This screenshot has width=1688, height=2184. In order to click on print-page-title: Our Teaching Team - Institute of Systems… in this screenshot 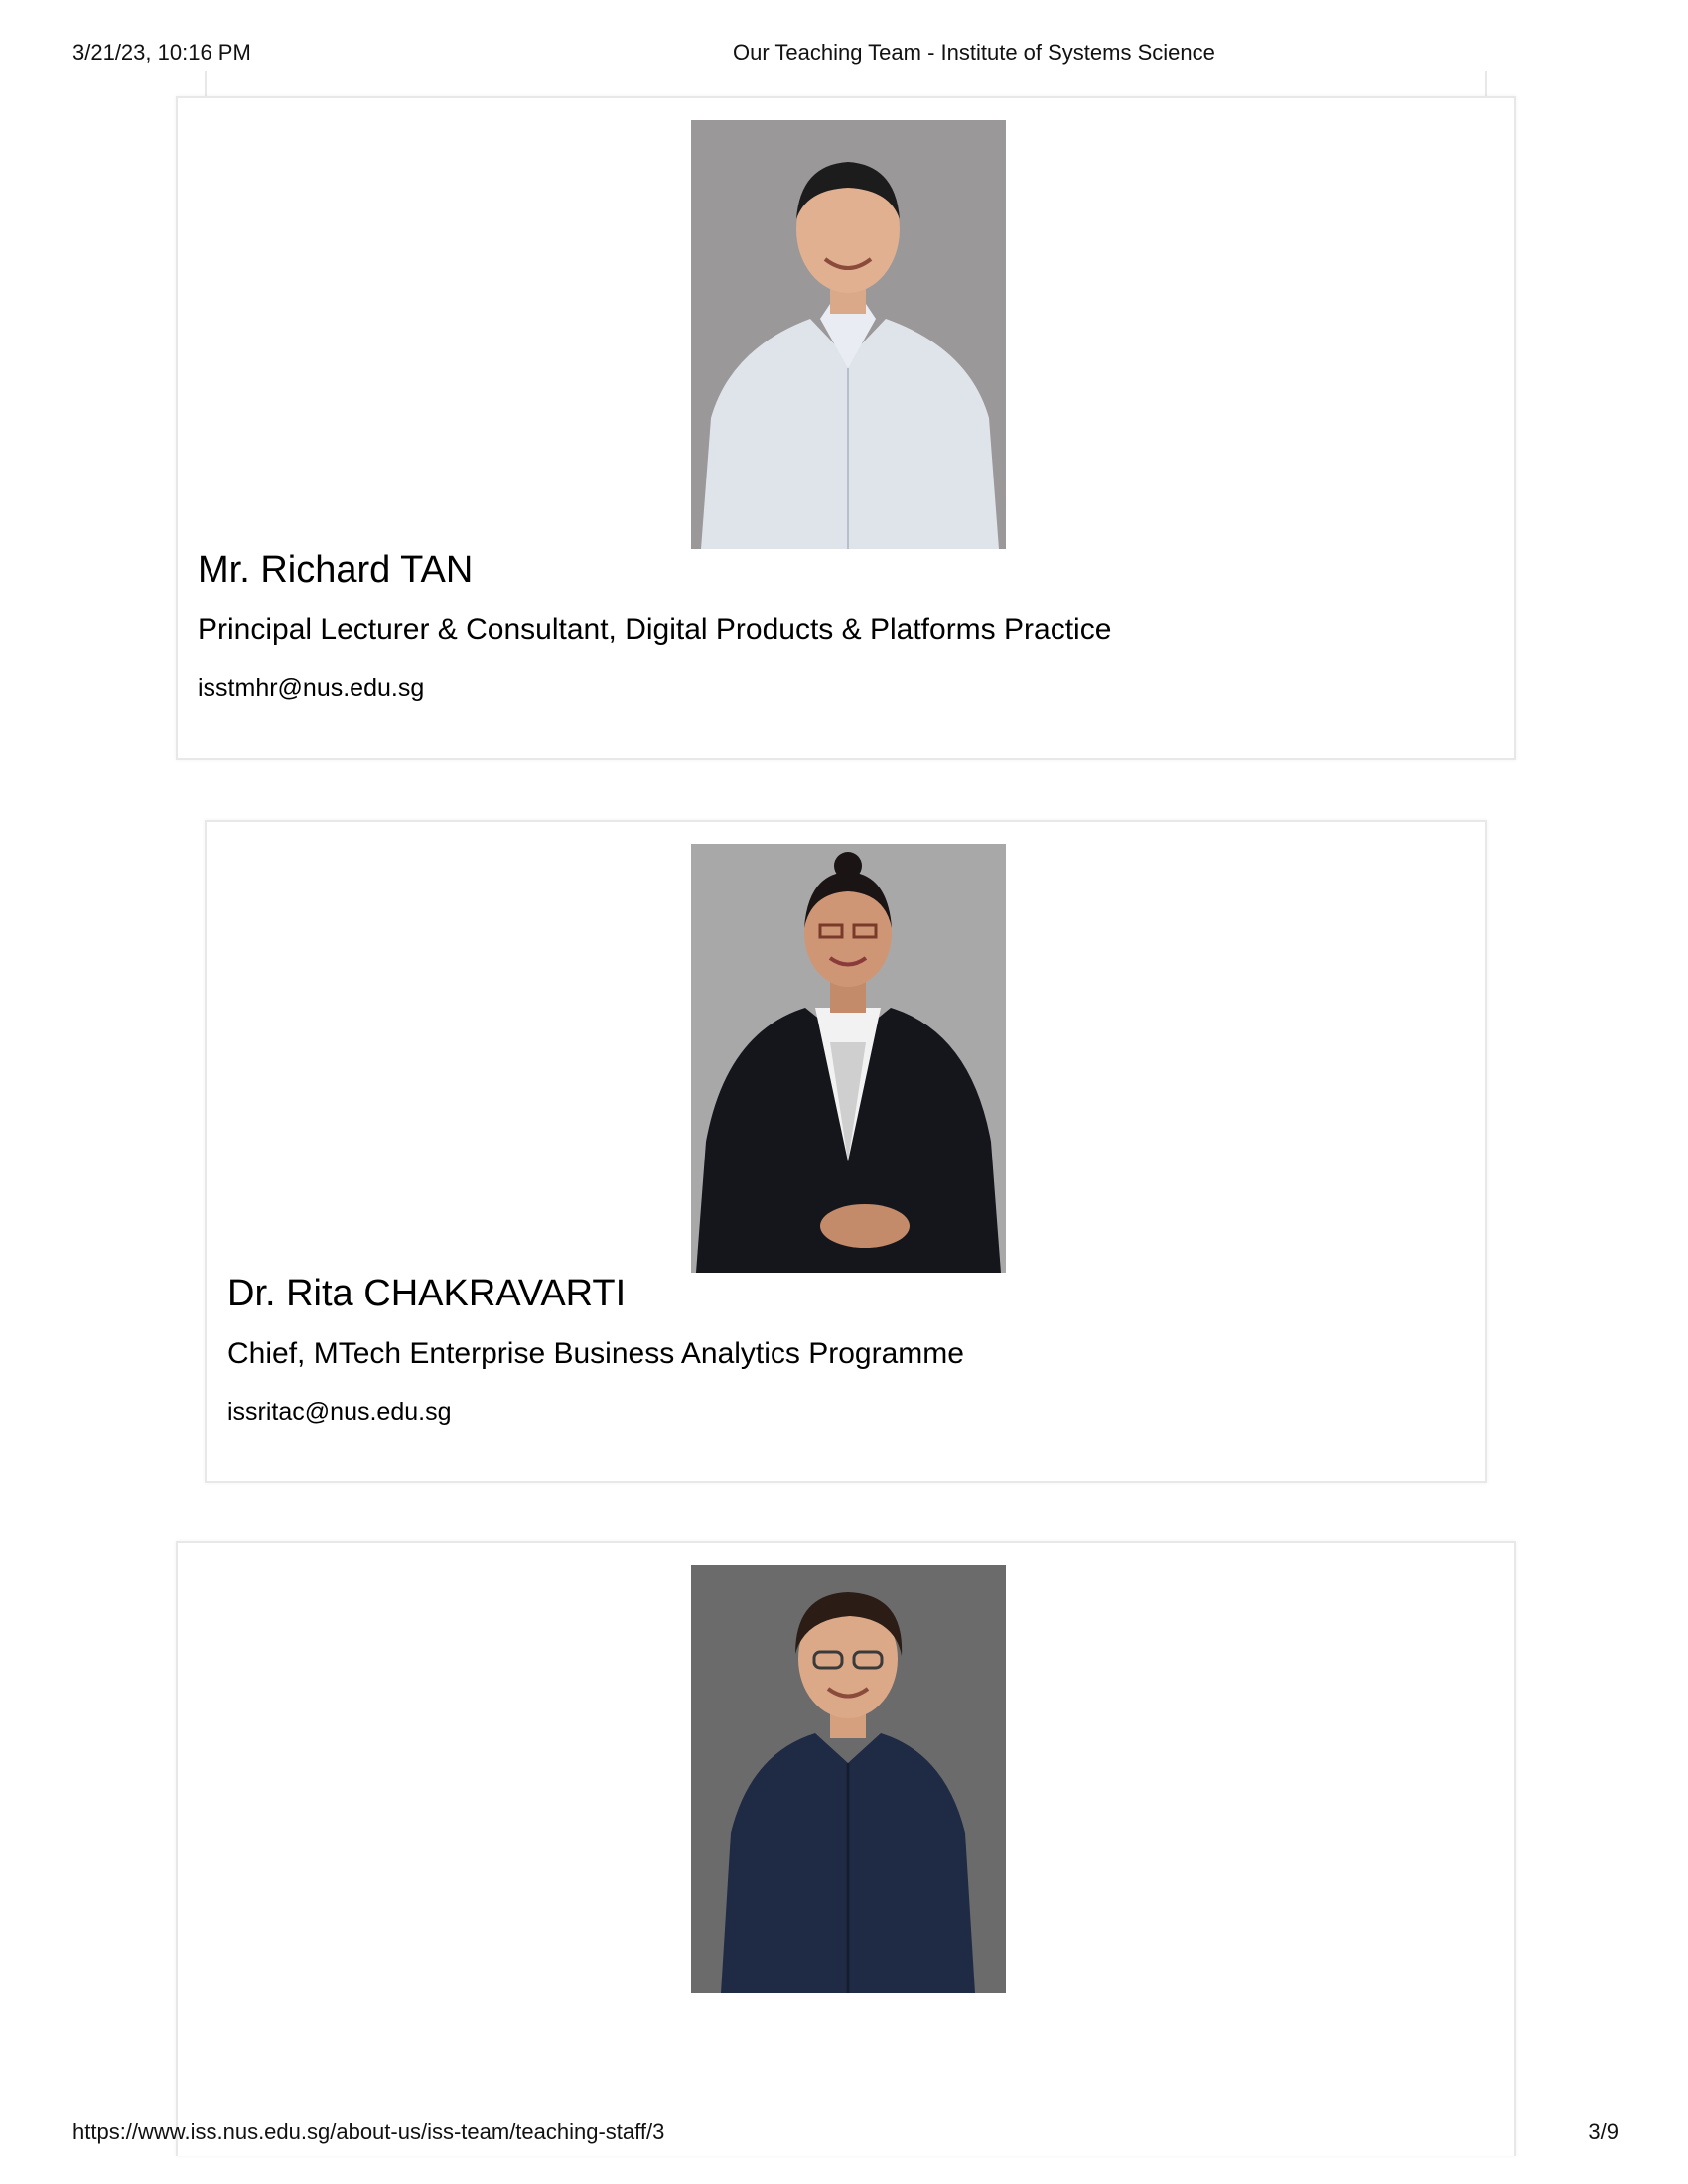, I will do `click(974, 52)`.